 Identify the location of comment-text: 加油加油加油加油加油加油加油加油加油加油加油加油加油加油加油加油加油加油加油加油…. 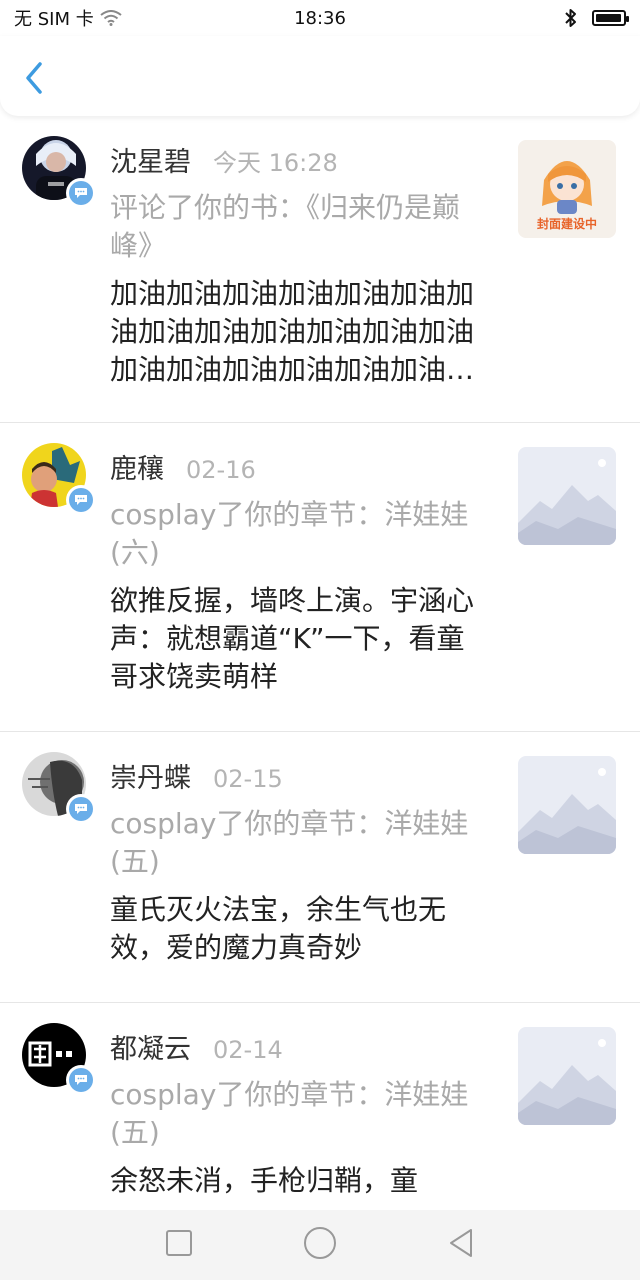
(292, 331).